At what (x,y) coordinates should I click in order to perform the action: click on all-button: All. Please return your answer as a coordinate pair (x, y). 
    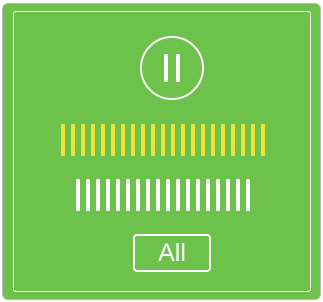
    Looking at the image, I should click on (172, 253).